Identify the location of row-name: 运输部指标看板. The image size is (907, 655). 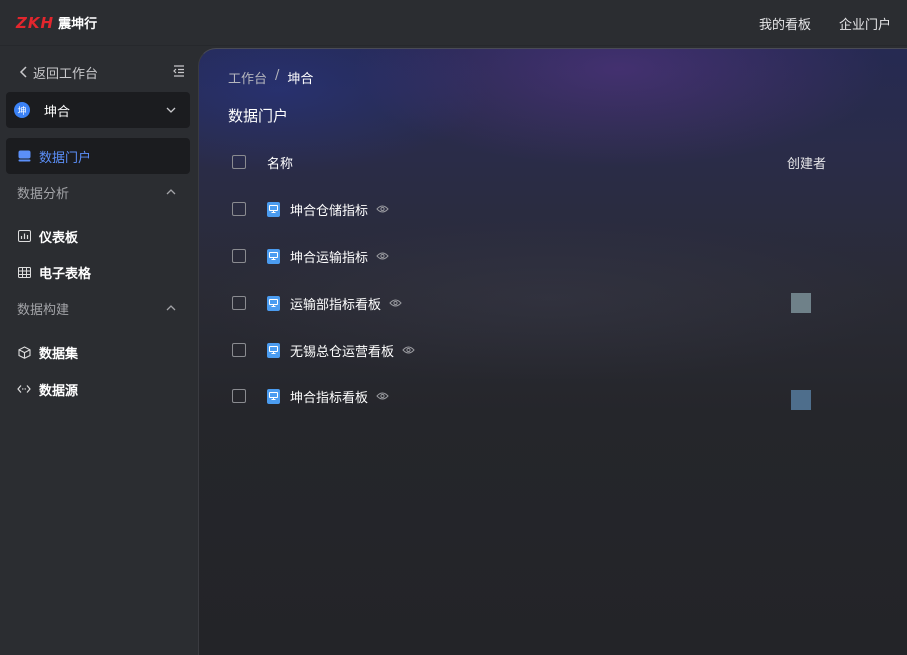
(335, 303).